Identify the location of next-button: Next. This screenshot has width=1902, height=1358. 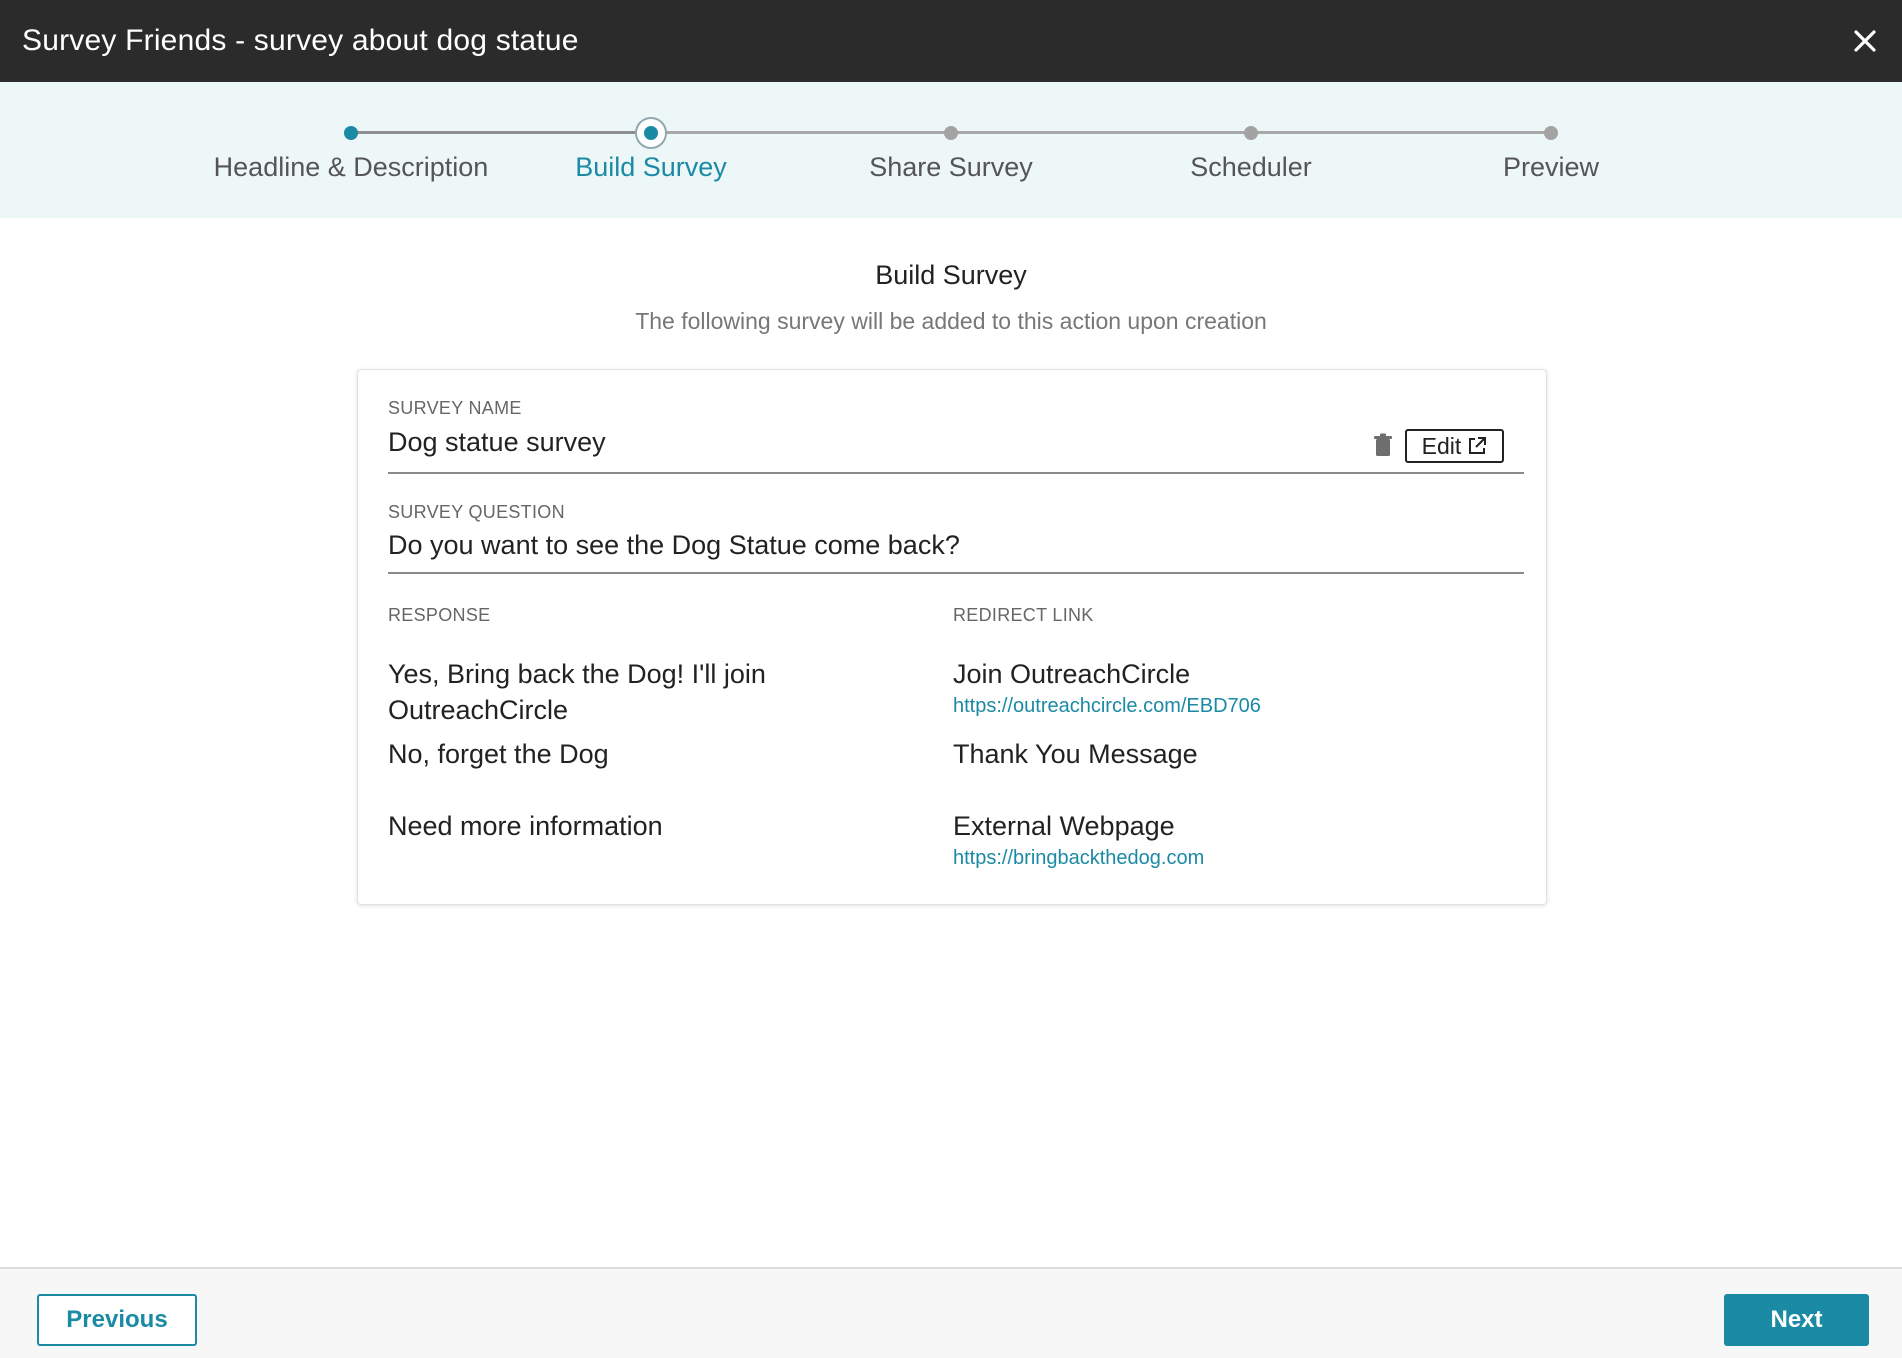
(1796, 1320).